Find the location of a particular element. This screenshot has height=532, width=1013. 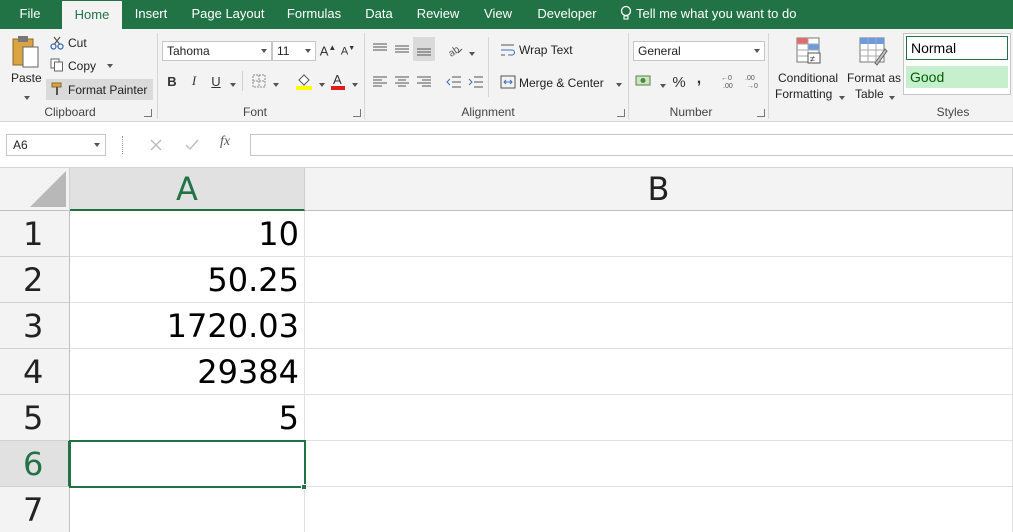

tab-insert: Insert is located at coordinates (151, 14).